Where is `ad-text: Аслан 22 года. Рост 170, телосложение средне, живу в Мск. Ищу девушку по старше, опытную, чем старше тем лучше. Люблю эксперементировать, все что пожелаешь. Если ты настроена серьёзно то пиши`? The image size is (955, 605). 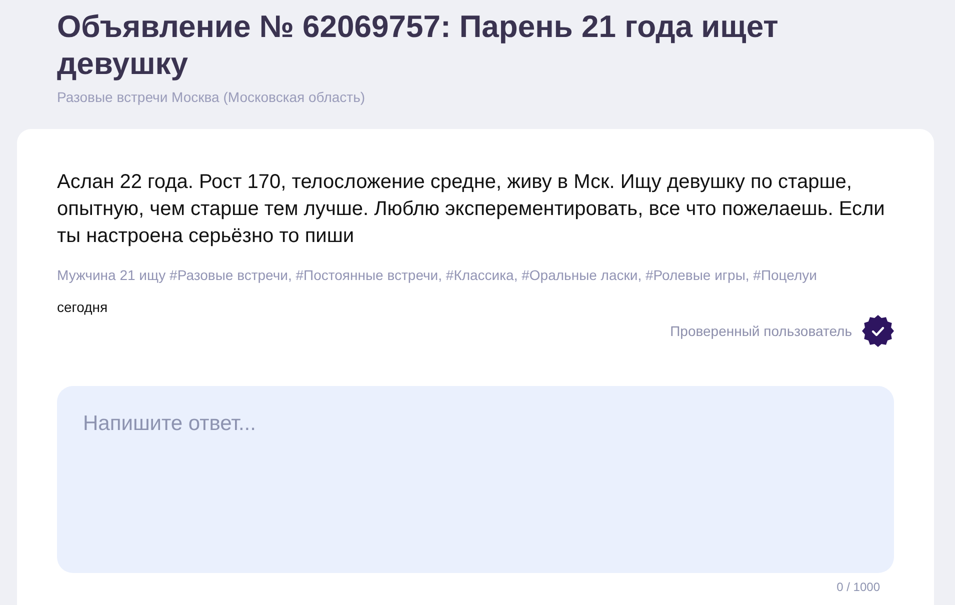 ad-text: Аслан 22 года. Рост 170, телосложение средне, живу в Мск. Ищу девушку по старше, опытную, чем старше тем лучше. Люблю эксперементировать, все что пожелаешь. Если ты настроена серьёзно то пиши is located at coordinates (471, 209).